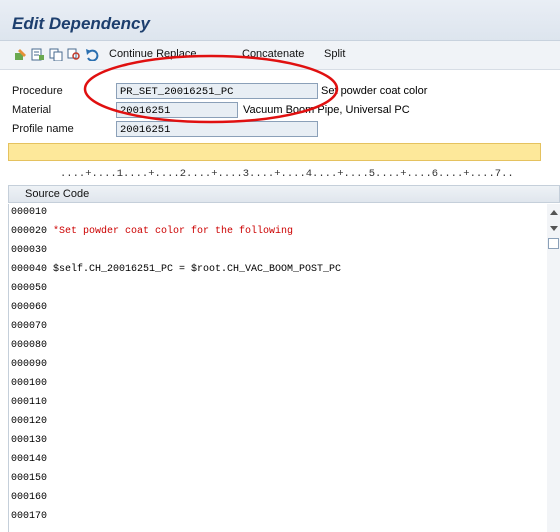 Image resolution: width=560 pixels, height=532 pixels. What do you see at coordinates (554, 212) in the screenshot?
I see `scroll-up-icon` at bounding box center [554, 212].